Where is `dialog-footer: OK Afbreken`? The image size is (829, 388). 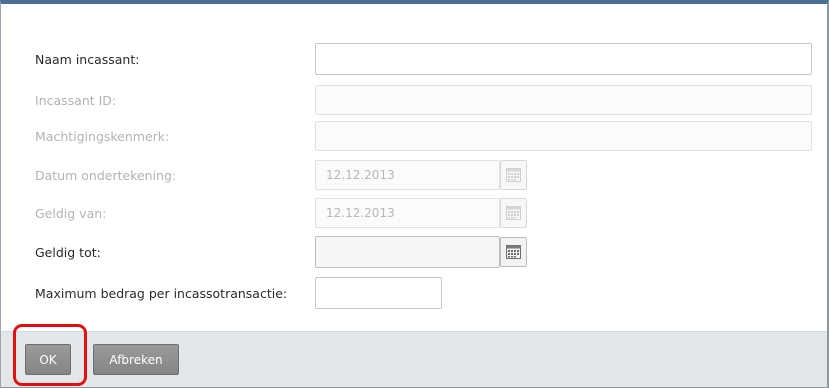
dialog-footer: OK Afbreken is located at coordinates (414, 359).